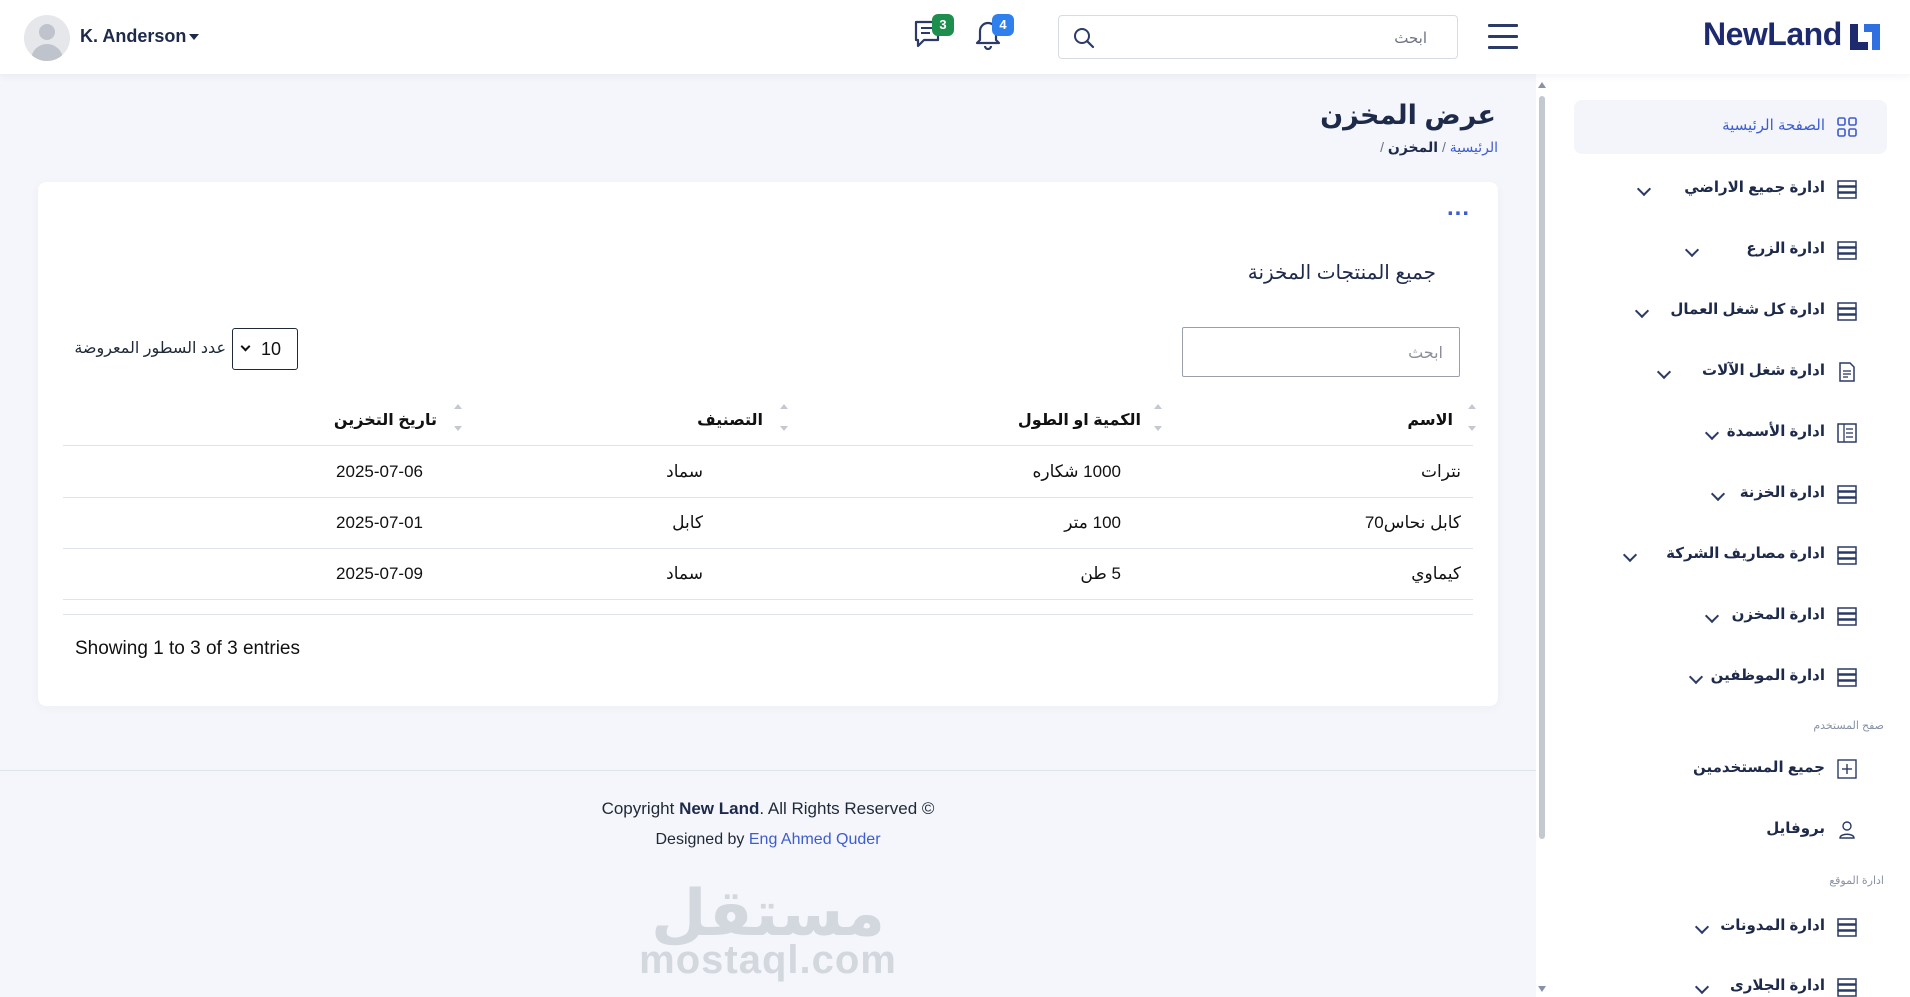 The width and height of the screenshot is (1910, 997). Describe the element at coordinates (1542, 989) in the screenshot. I see `scroll-down-arrow-icon` at that location.